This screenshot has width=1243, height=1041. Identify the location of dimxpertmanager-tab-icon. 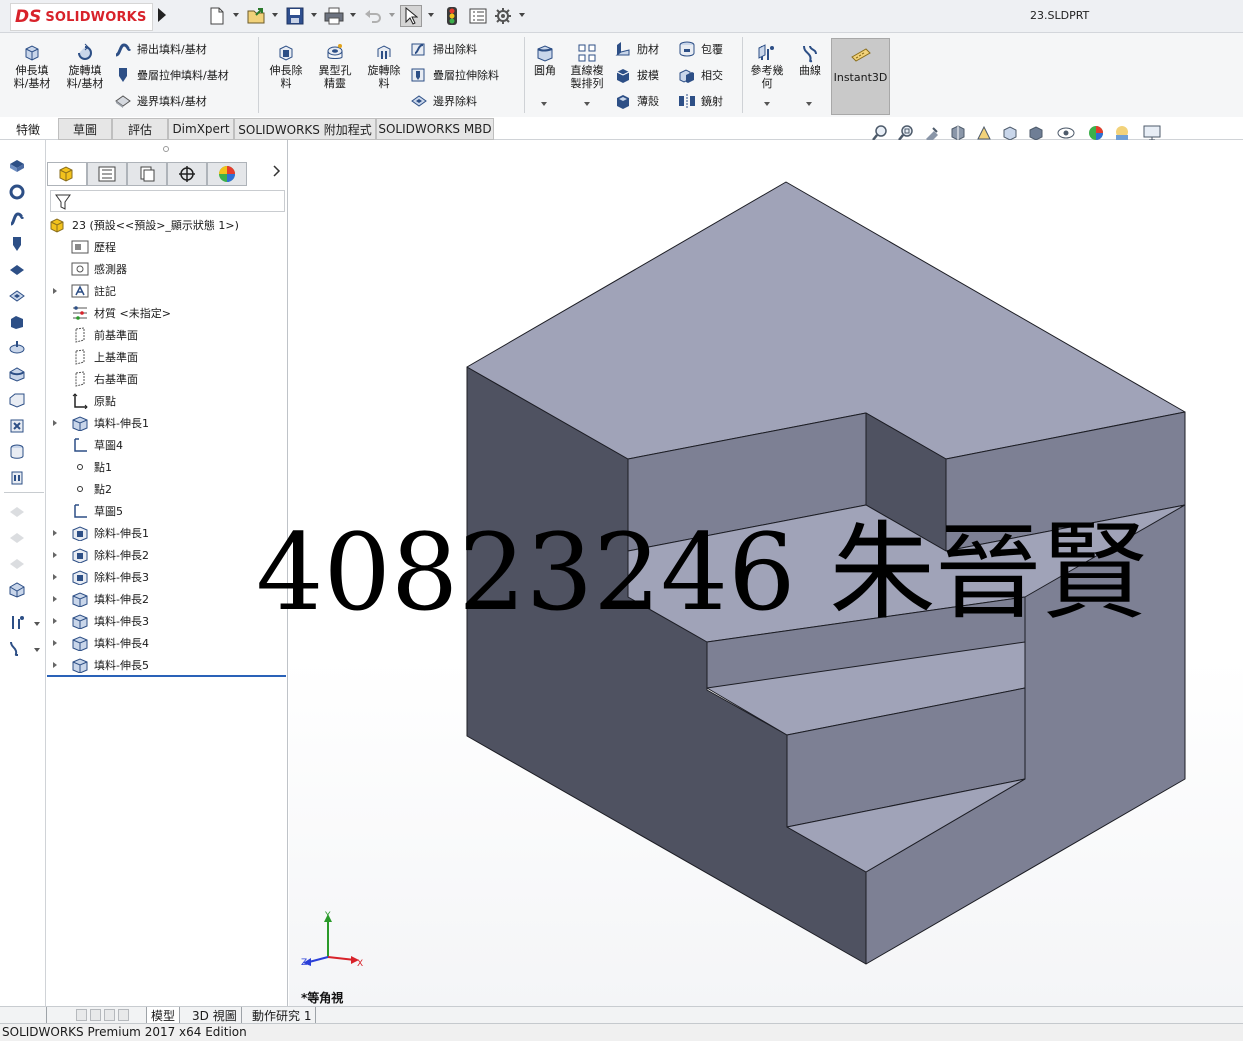
(187, 174).